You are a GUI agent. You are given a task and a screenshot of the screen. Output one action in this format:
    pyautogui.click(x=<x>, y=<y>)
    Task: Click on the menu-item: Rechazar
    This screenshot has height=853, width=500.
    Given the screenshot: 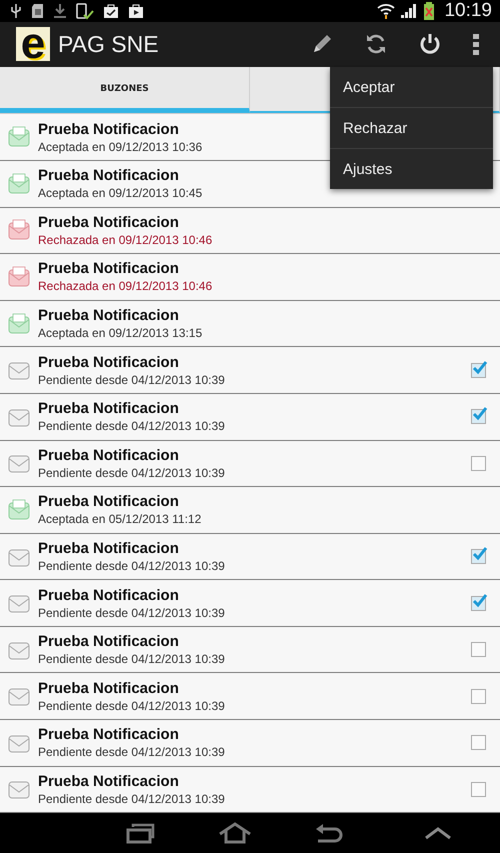 What is the action you would take?
    pyautogui.click(x=411, y=128)
    